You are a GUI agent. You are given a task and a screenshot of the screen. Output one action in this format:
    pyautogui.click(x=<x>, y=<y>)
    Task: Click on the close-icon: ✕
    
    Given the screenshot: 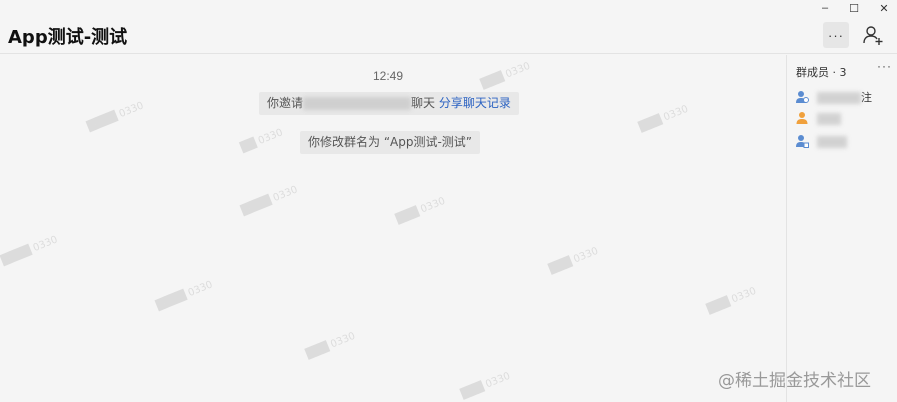 What is the action you would take?
    pyautogui.click(x=884, y=8)
    